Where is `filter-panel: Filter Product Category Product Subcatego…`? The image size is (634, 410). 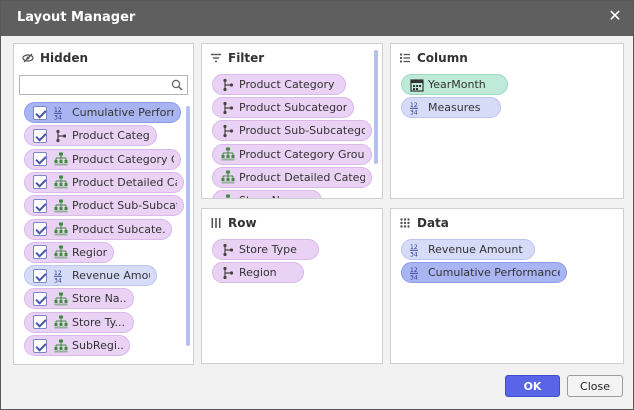 filter-panel: Filter Product Category Product Subcatego… is located at coordinates (292, 121).